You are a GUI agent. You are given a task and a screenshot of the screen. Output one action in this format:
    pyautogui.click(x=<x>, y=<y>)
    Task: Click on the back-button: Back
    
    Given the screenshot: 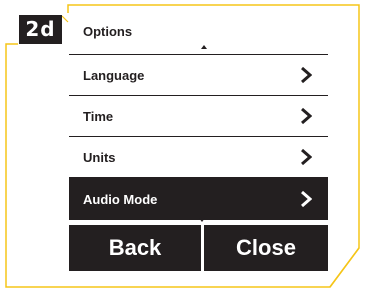 What is the action you would take?
    pyautogui.click(x=135, y=248)
    